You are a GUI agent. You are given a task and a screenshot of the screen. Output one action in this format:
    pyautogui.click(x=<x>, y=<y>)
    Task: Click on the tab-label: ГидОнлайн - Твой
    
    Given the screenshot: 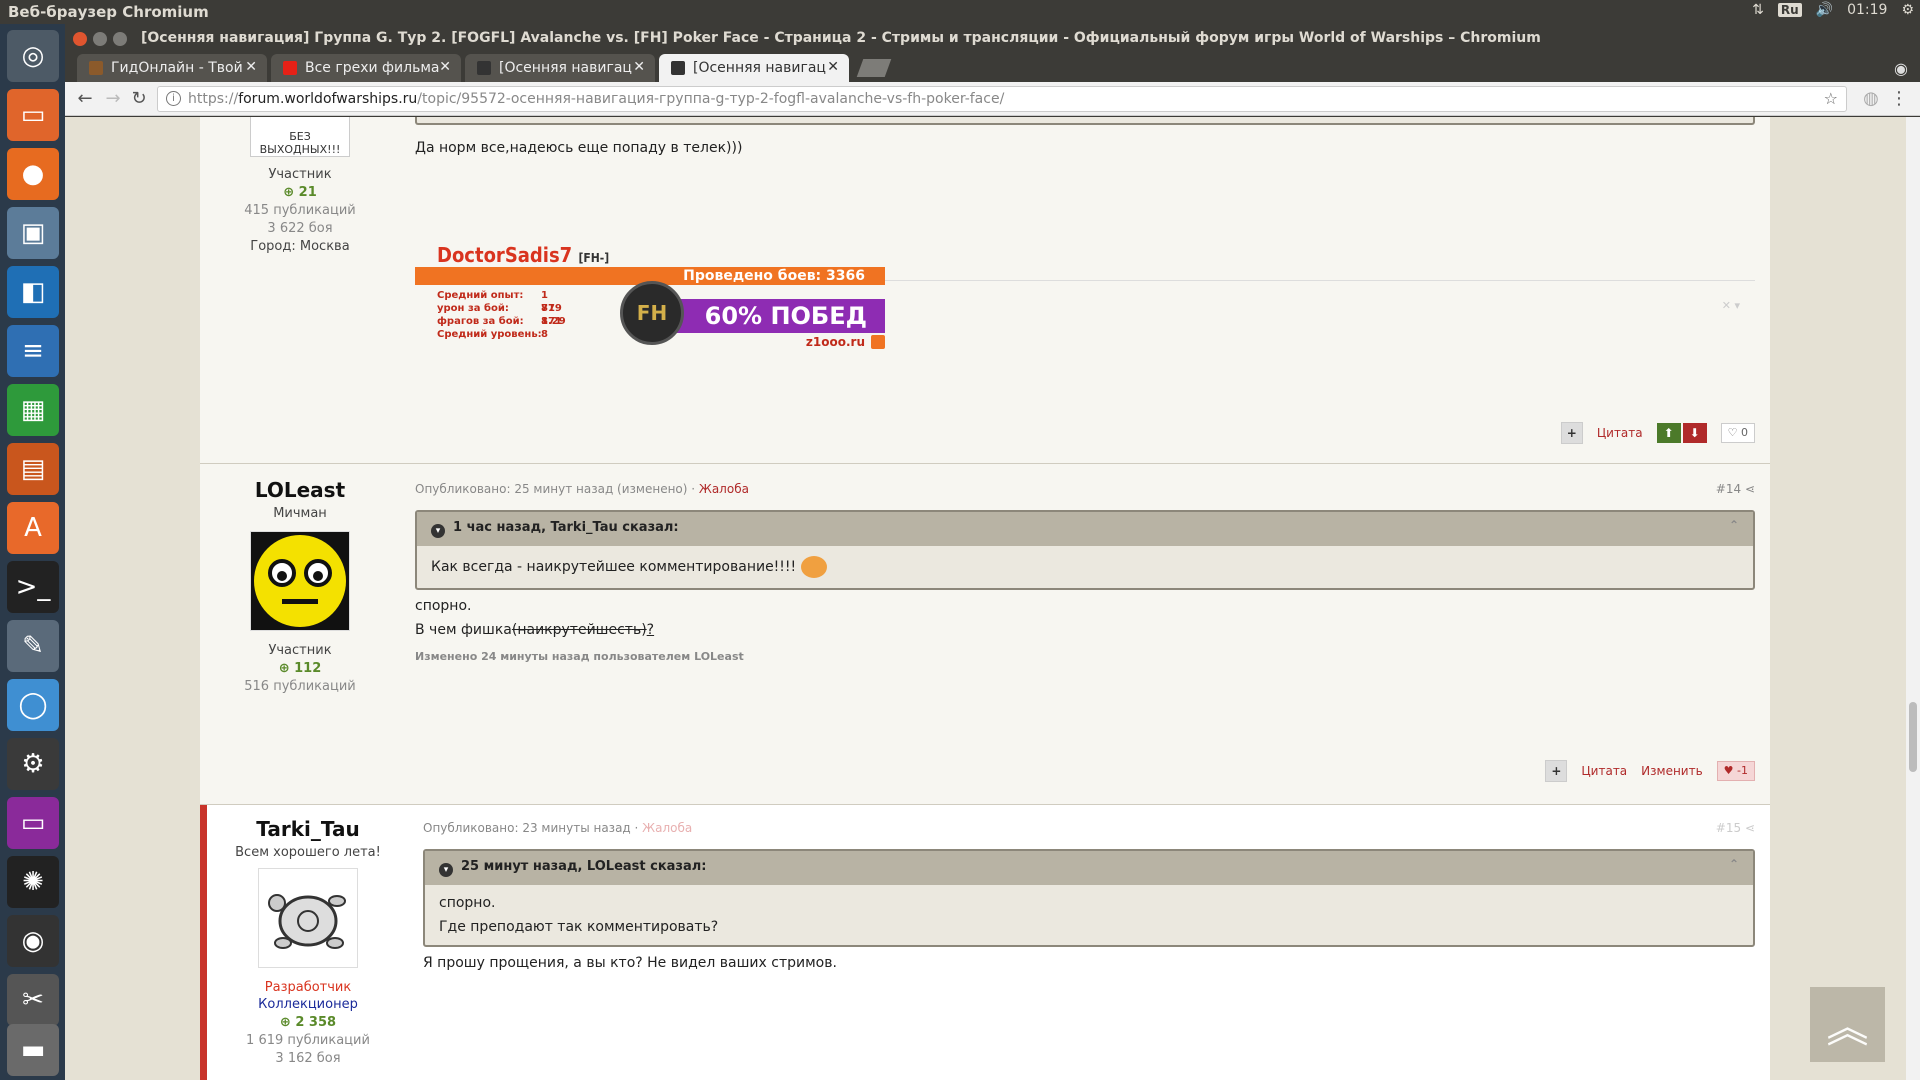 What is the action you would take?
    pyautogui.click(x=177, y=68)
    